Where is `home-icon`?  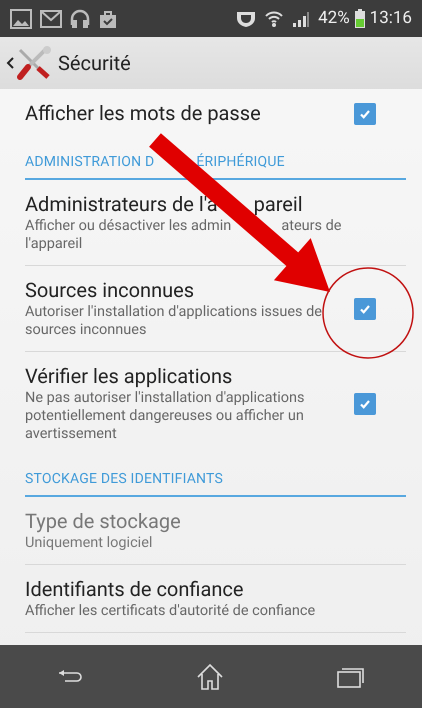 home-icon is located at coordinates (210, 676).